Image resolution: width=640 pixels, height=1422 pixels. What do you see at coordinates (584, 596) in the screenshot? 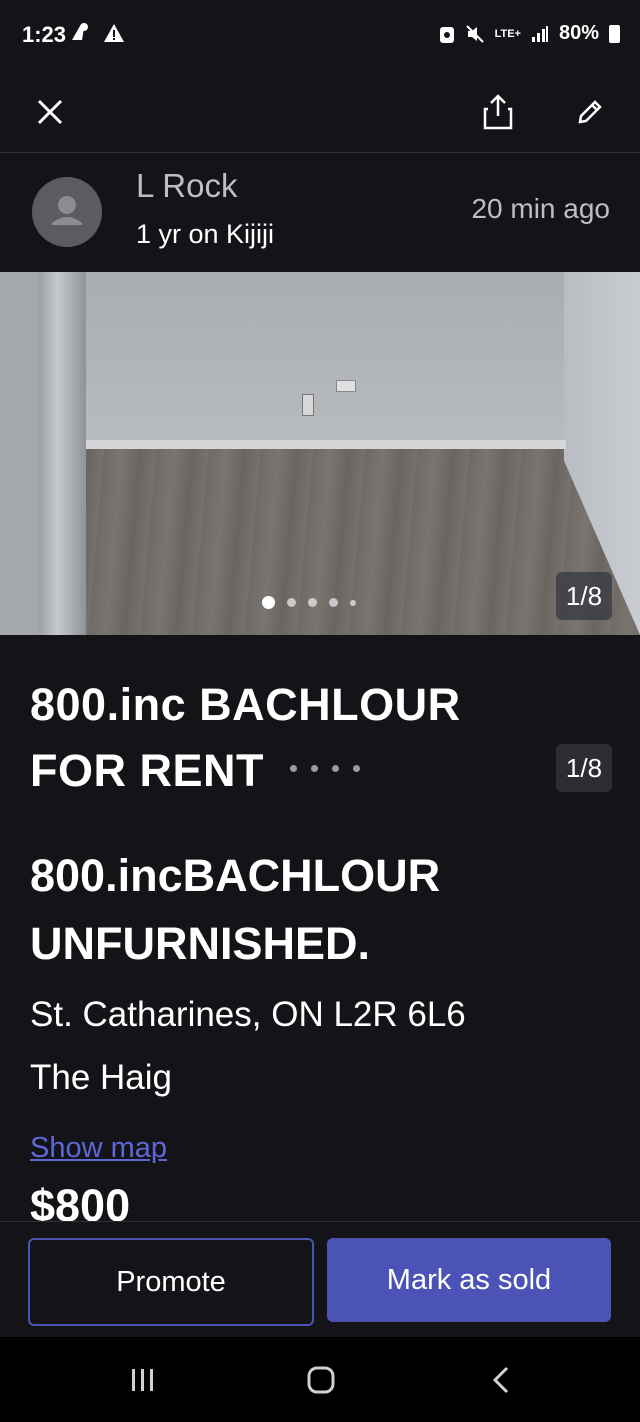
I see `photo-counter: 1/8` at bounding box center [584, 596].